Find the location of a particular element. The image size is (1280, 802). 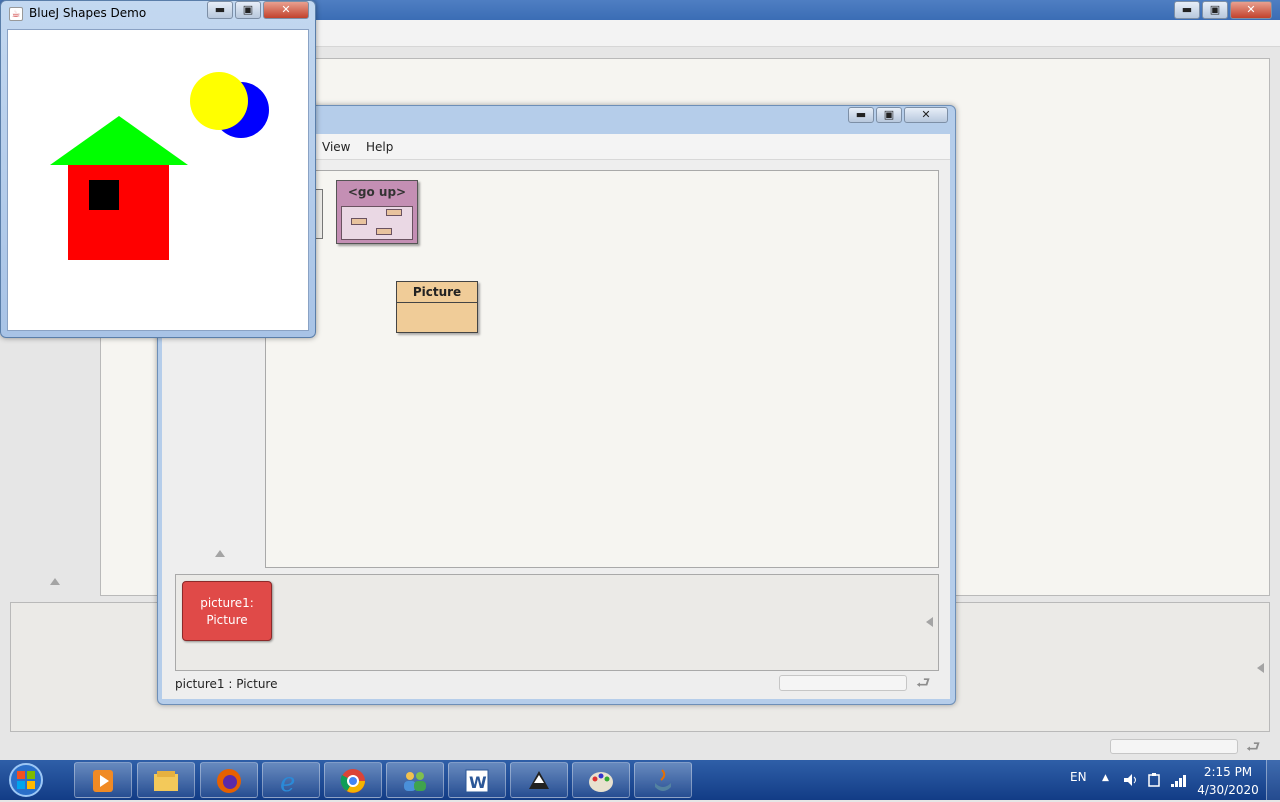

shapes-maximize-button: ▣ is located at coordinates (248, 10).